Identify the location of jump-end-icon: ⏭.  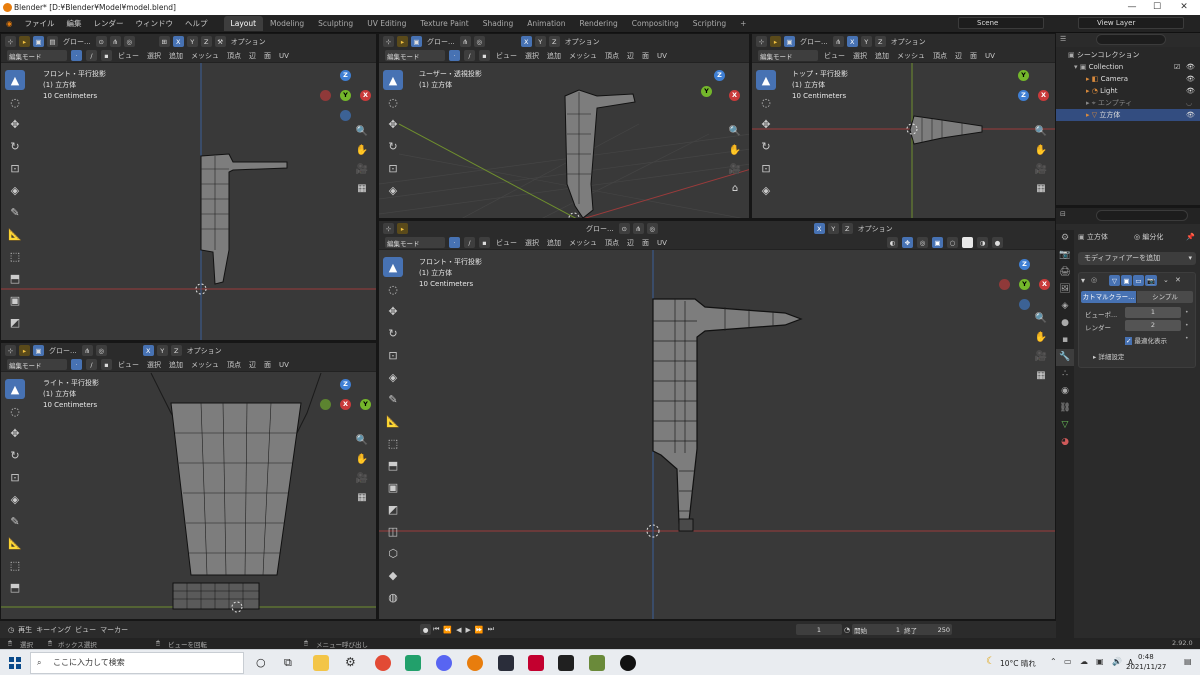
(491, 629).